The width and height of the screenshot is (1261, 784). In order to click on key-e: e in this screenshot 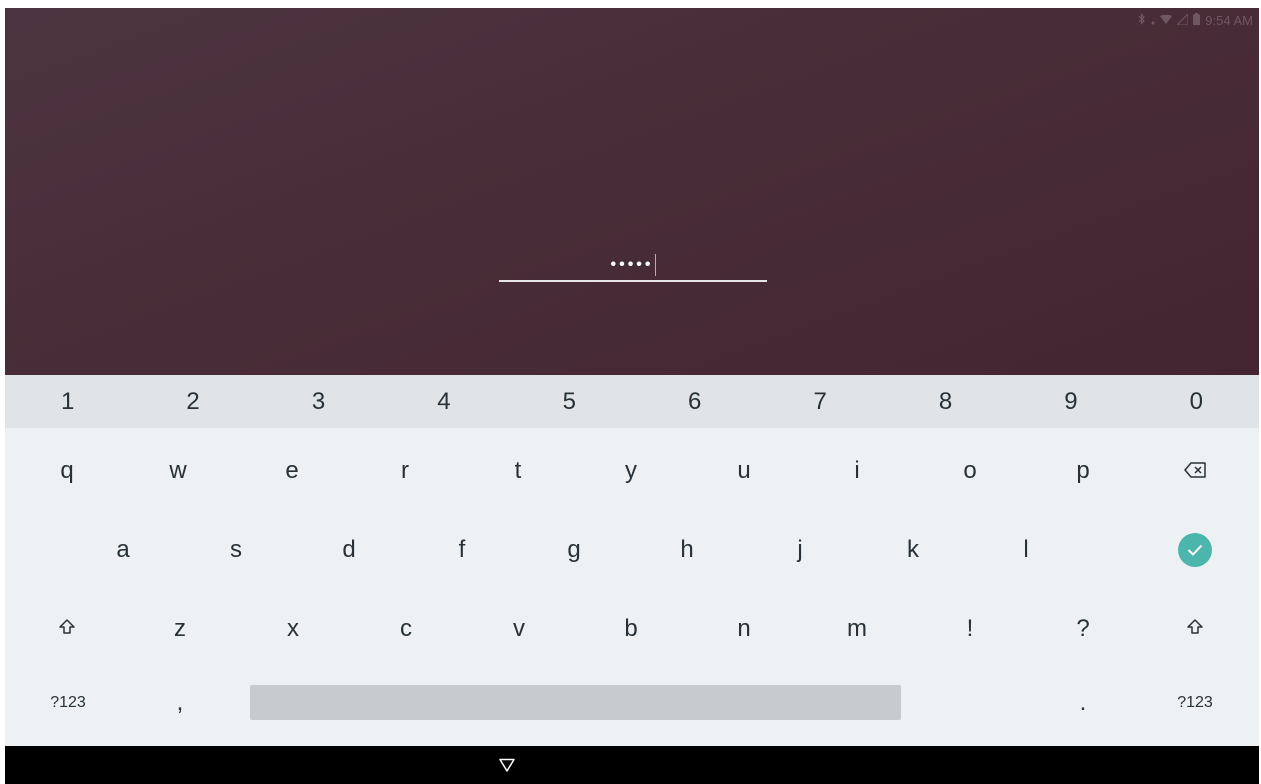, I will do `click(292, 471)`.